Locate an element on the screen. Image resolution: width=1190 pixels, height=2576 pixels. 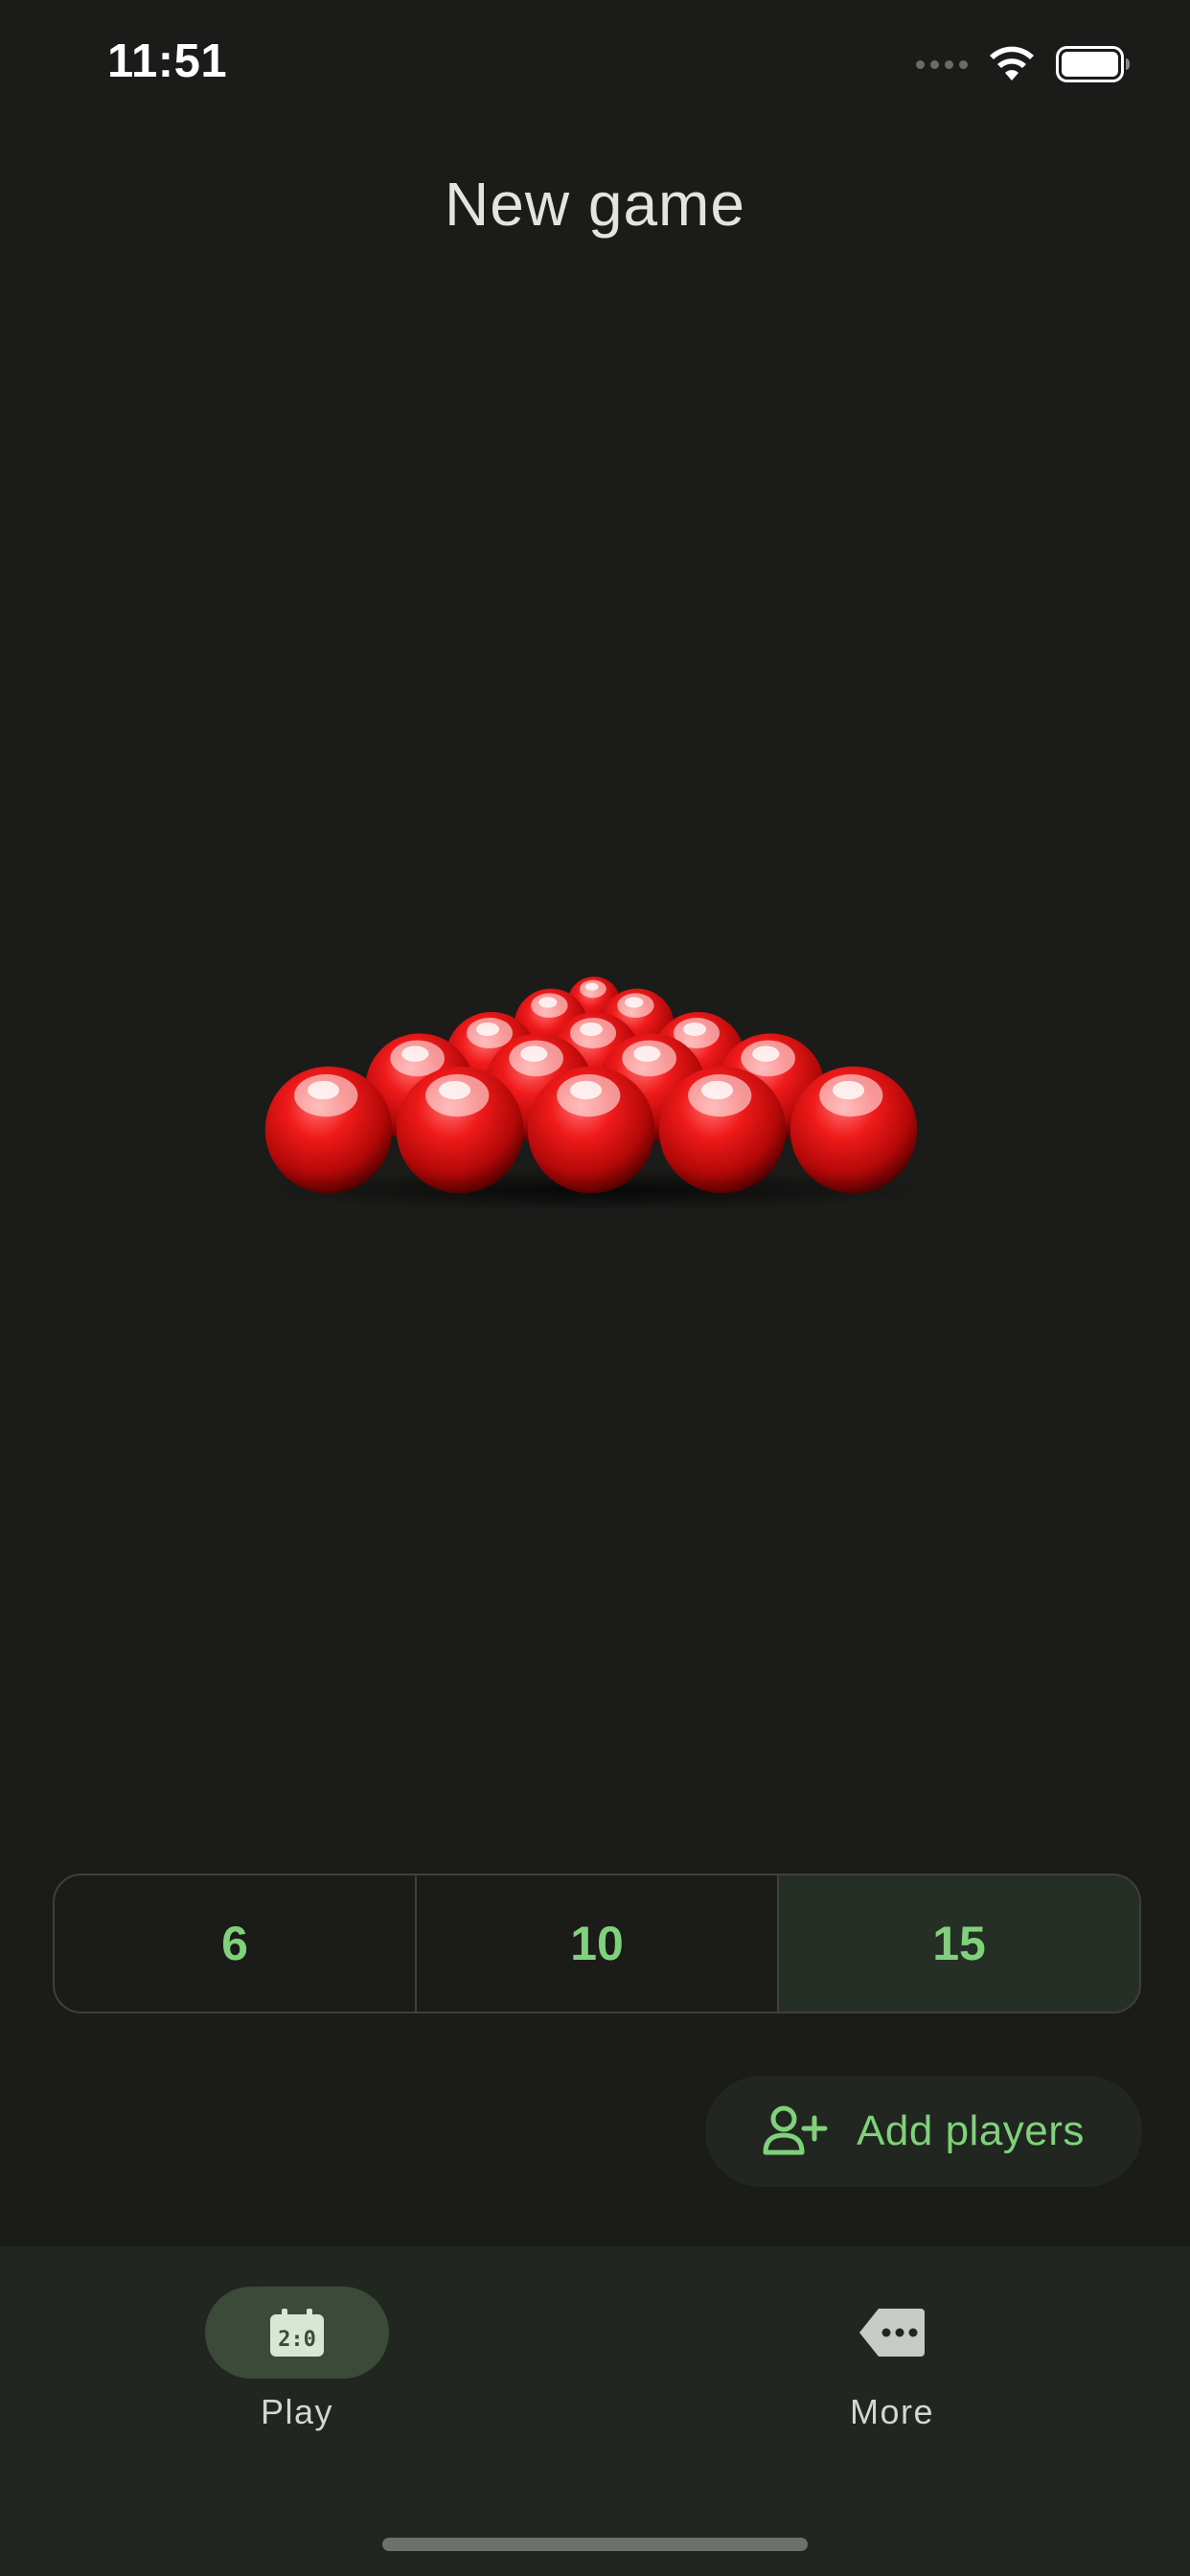
svg-text: 2:0 is located at coordinates (297, 2340).